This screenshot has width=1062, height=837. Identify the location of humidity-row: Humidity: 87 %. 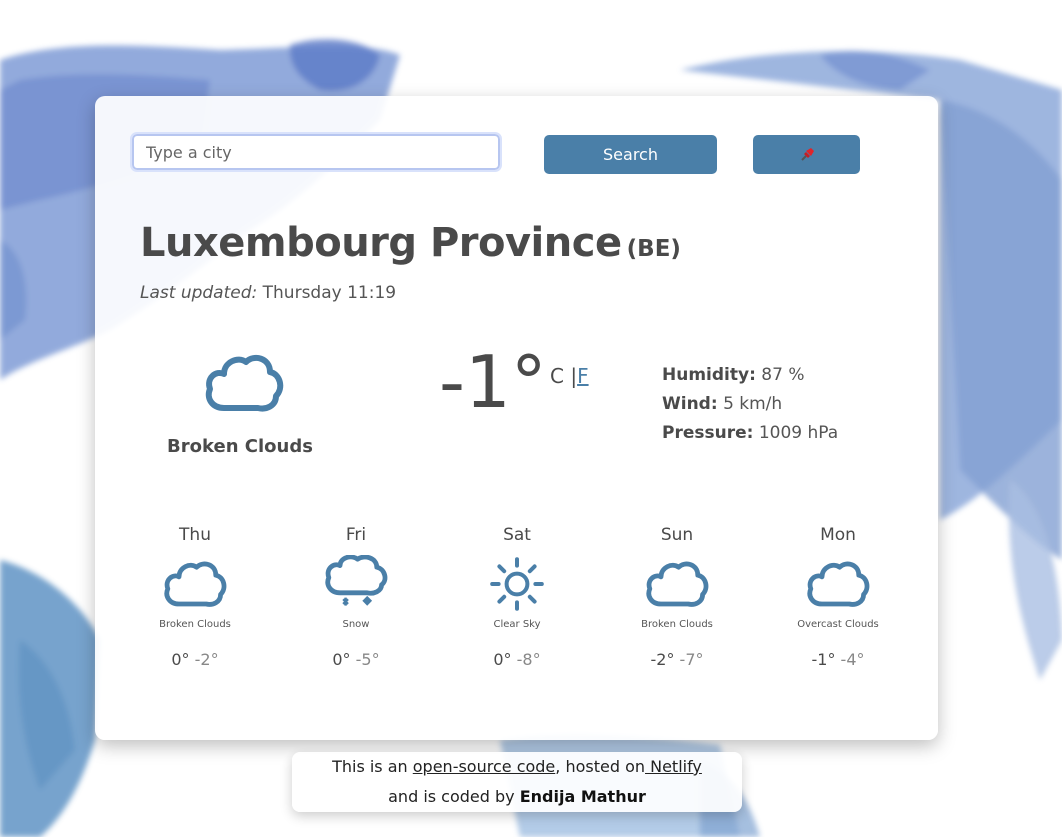
(750, 375).